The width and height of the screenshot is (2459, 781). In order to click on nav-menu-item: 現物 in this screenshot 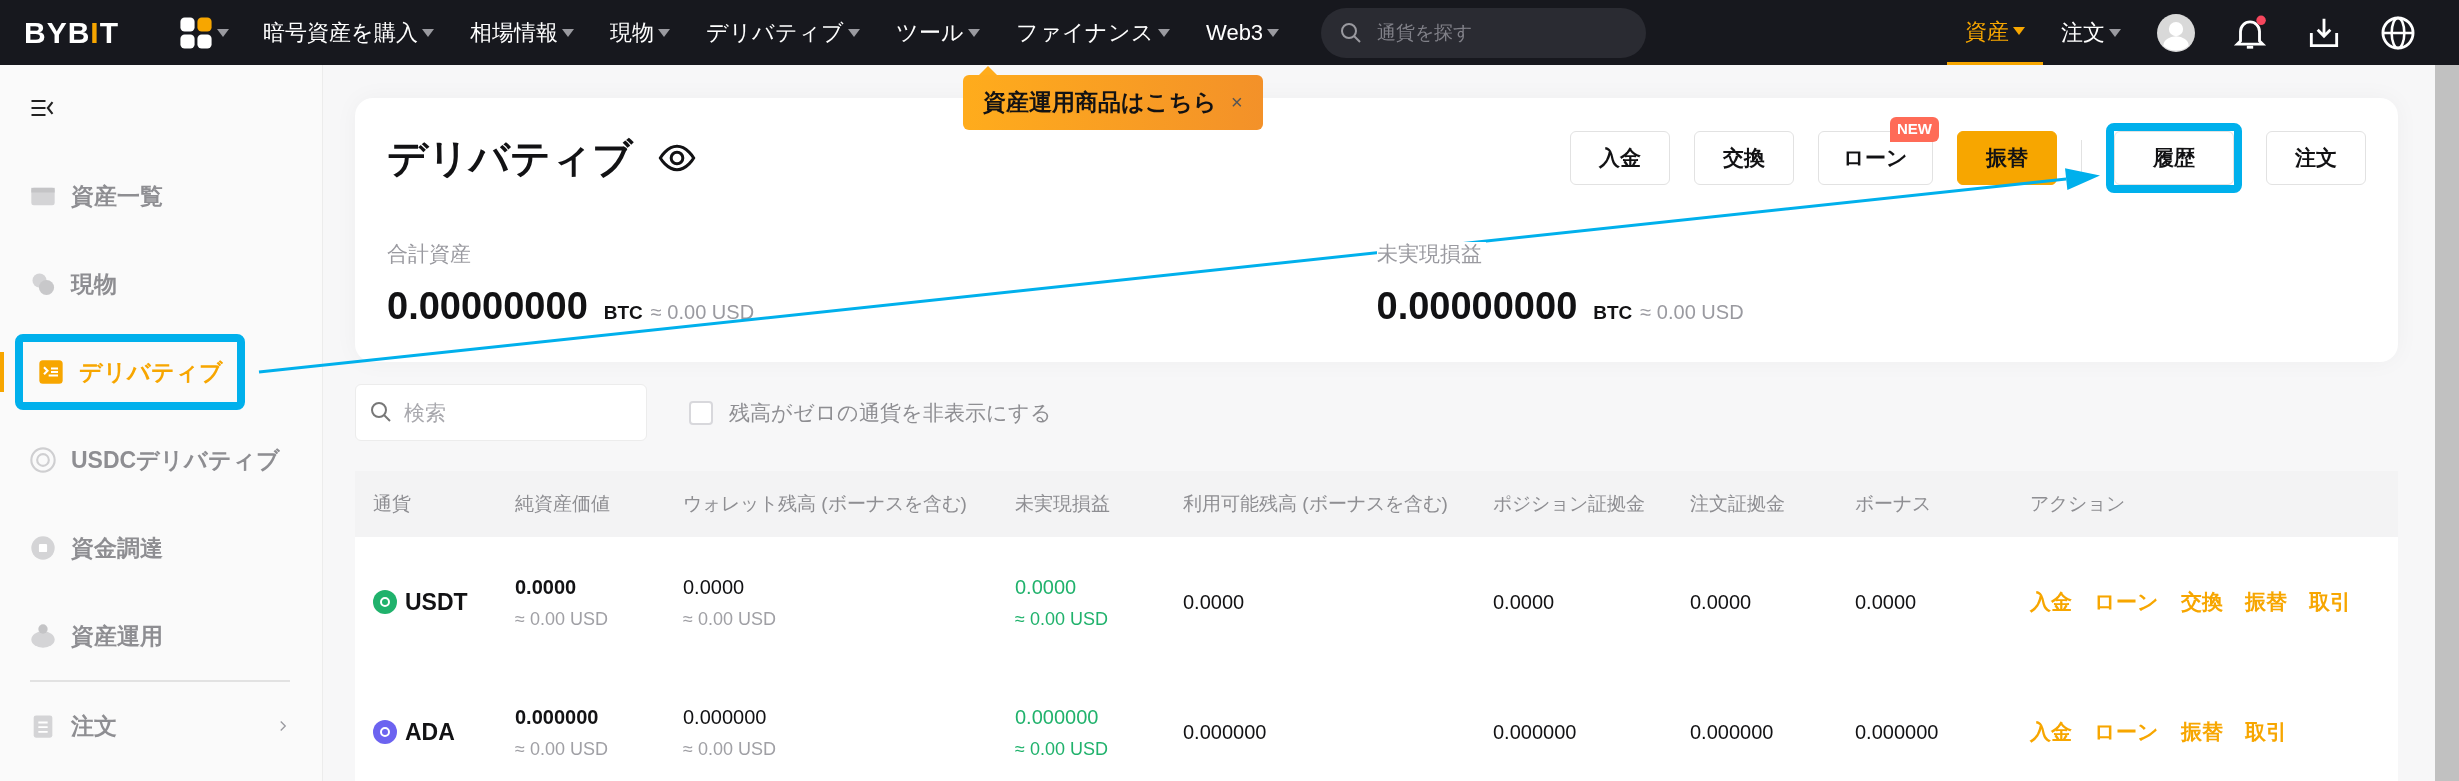, I will do `click(640, 32)`.